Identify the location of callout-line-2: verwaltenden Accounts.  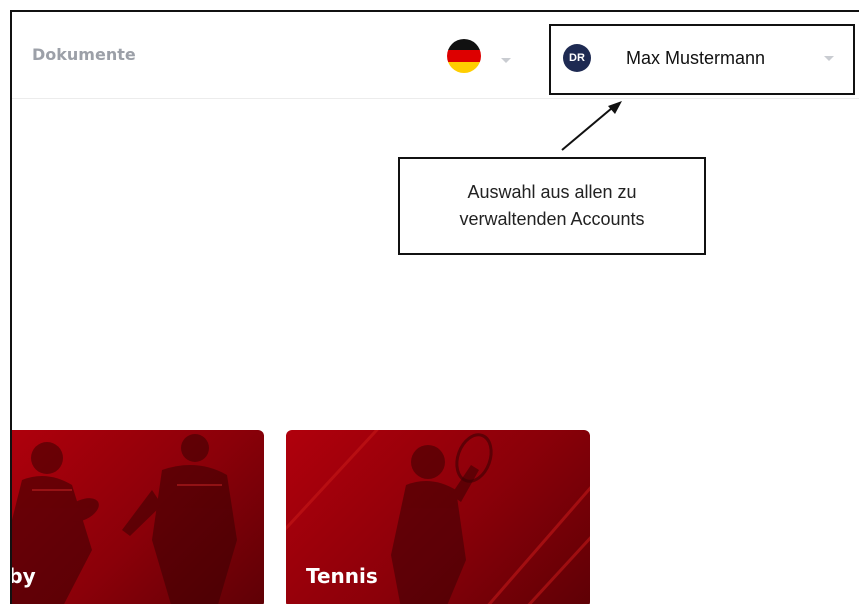
(552, 219).